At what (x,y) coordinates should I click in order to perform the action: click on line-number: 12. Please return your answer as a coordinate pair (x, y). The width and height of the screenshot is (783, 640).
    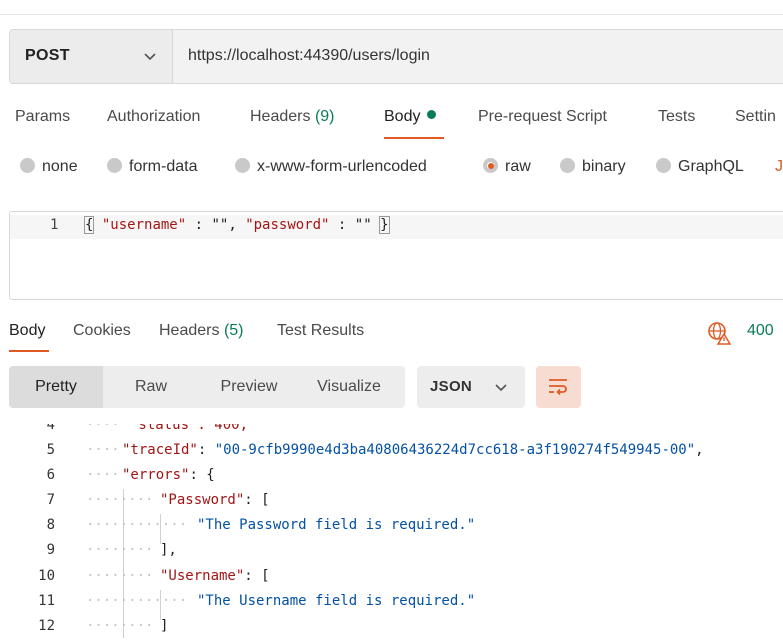
    Looking at the image, I should click on (46, 626).